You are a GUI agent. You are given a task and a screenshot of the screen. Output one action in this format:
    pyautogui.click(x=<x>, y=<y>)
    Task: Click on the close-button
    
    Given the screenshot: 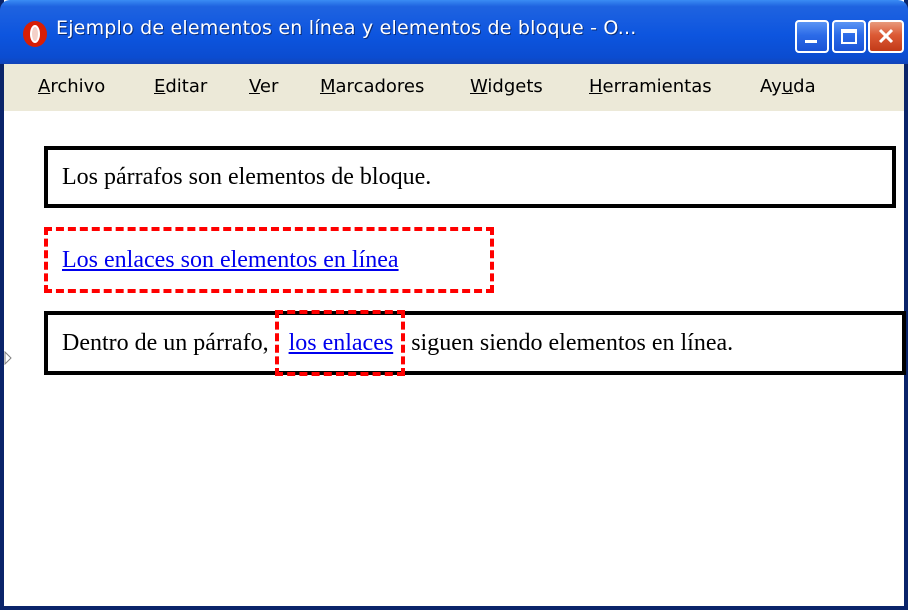 What is the action you would take?
    pyautogui.click(x=886, y=36)
    